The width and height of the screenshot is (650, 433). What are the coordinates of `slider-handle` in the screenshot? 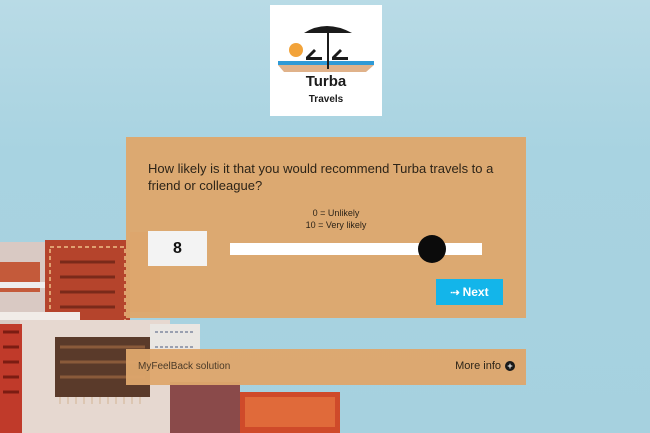 It's located at (431, 249).